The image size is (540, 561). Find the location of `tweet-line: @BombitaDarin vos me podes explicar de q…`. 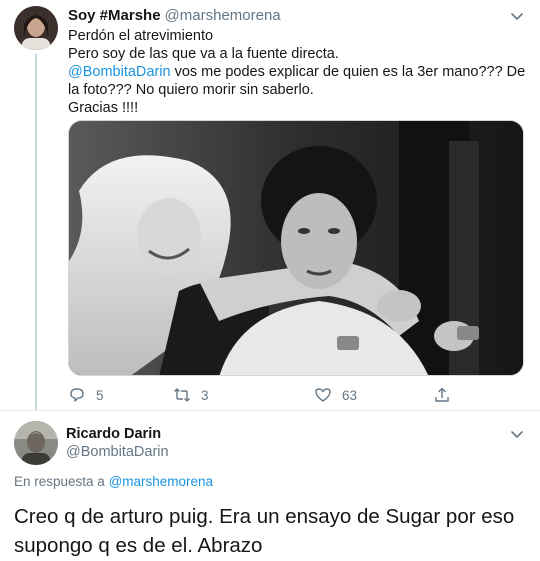

tweet-line: @BombitaDarin vos me podes explicar de q… is located at coordinates (298, 81).